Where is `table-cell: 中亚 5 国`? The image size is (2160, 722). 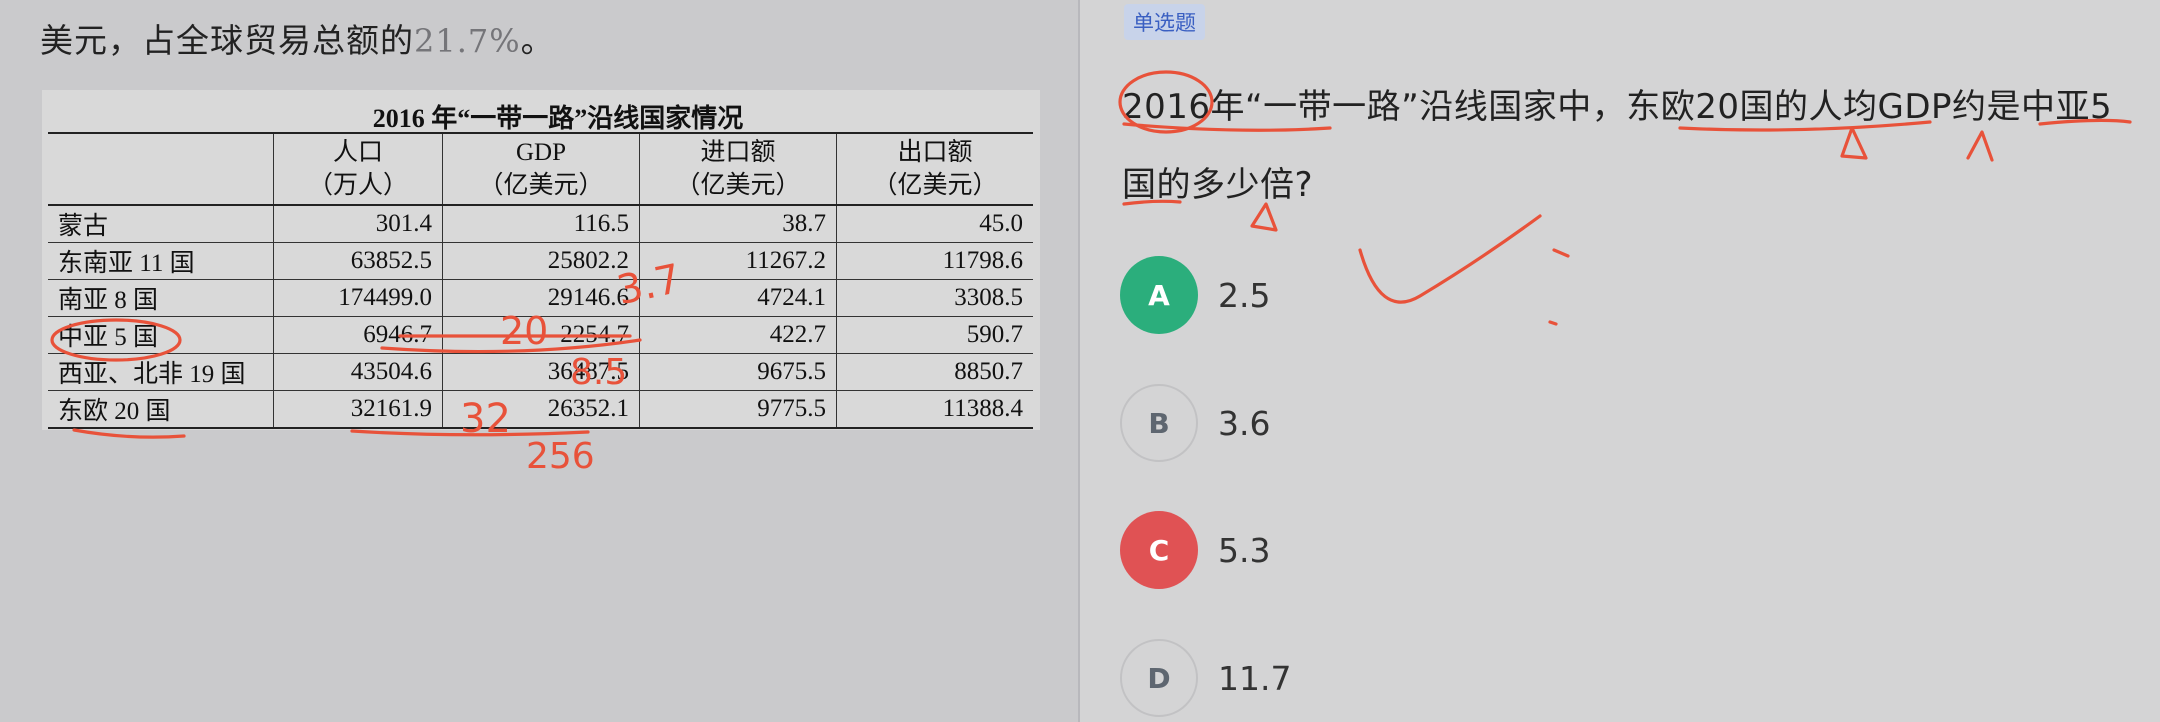 table-cell: 中亚 5 国 is located at coordinates (161, 335).